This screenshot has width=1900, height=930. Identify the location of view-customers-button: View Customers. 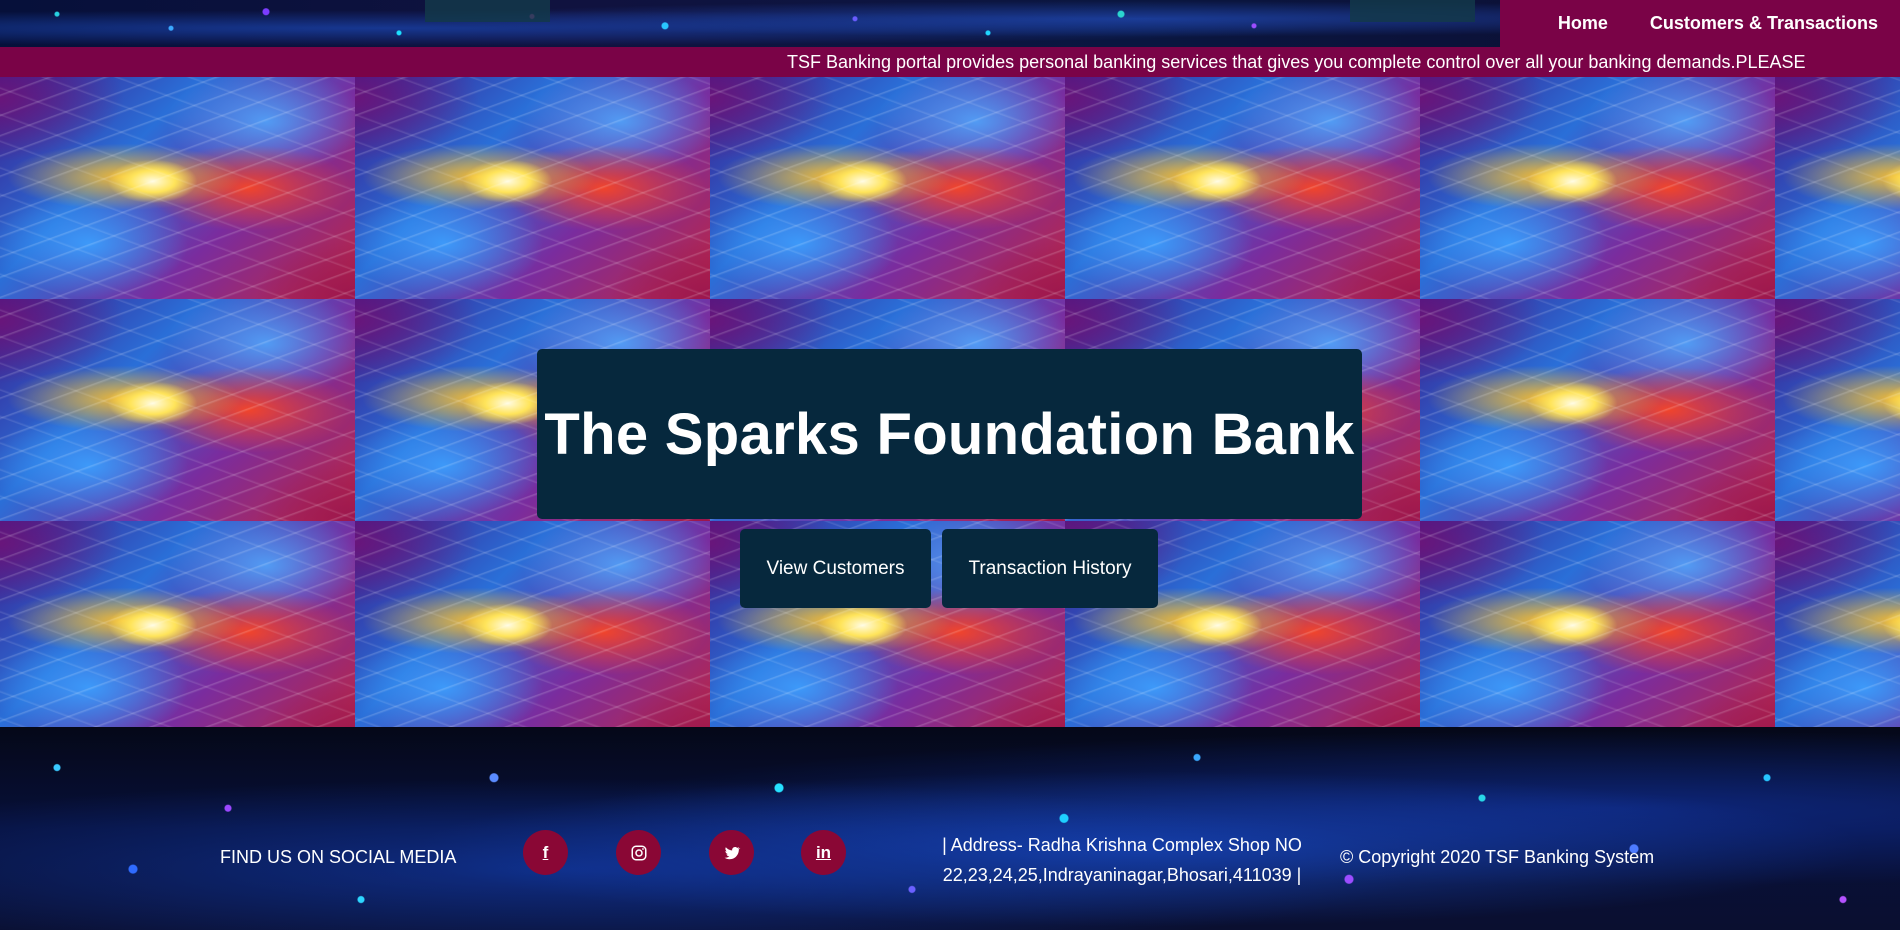
(835, 568).